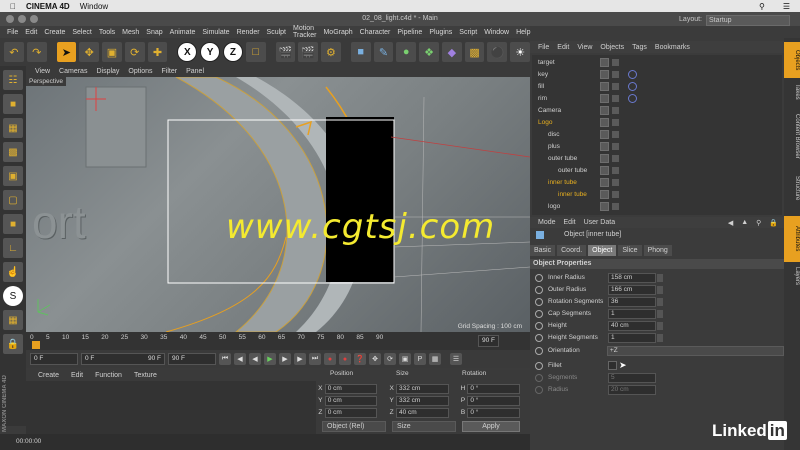 The width and height of the screenshot is (800, 450). I want to click on polygons-mode-icon: ■, so click(13, 224).